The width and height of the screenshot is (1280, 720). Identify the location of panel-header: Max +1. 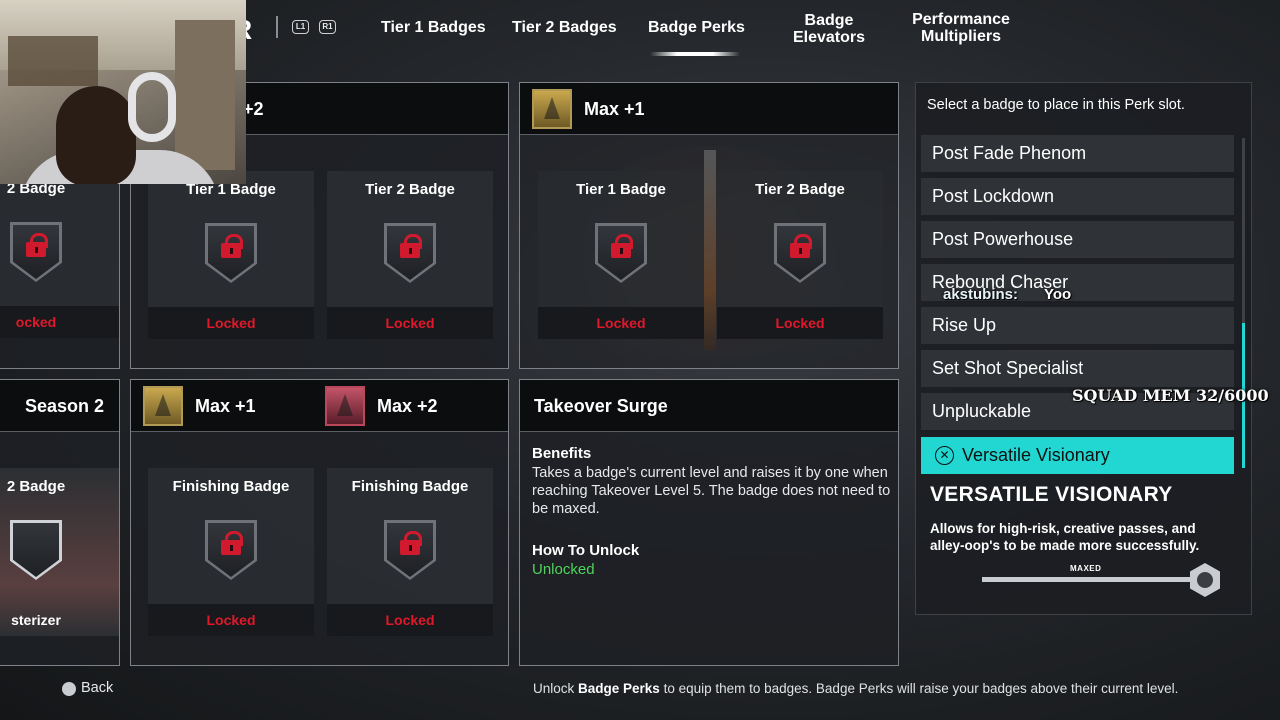
(709, 109).